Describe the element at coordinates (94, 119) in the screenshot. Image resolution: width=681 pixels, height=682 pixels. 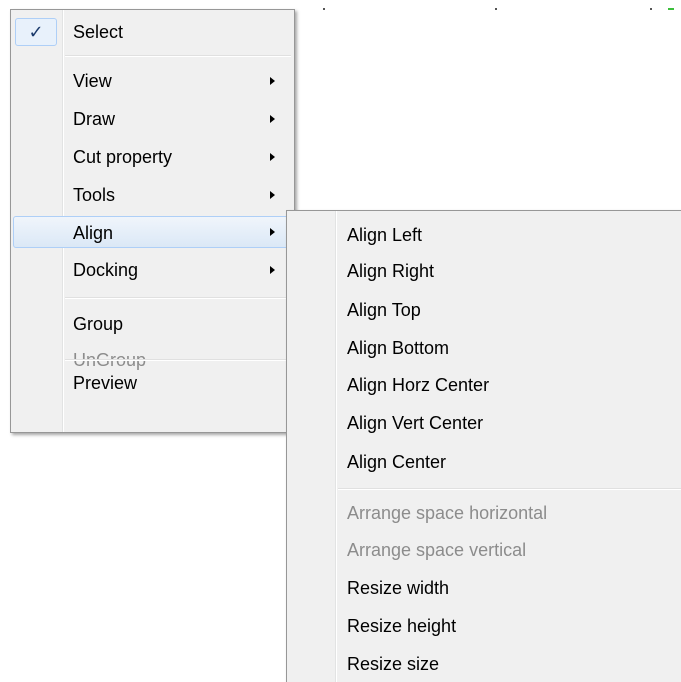
I see `menu-item-label: Draw` at that location.